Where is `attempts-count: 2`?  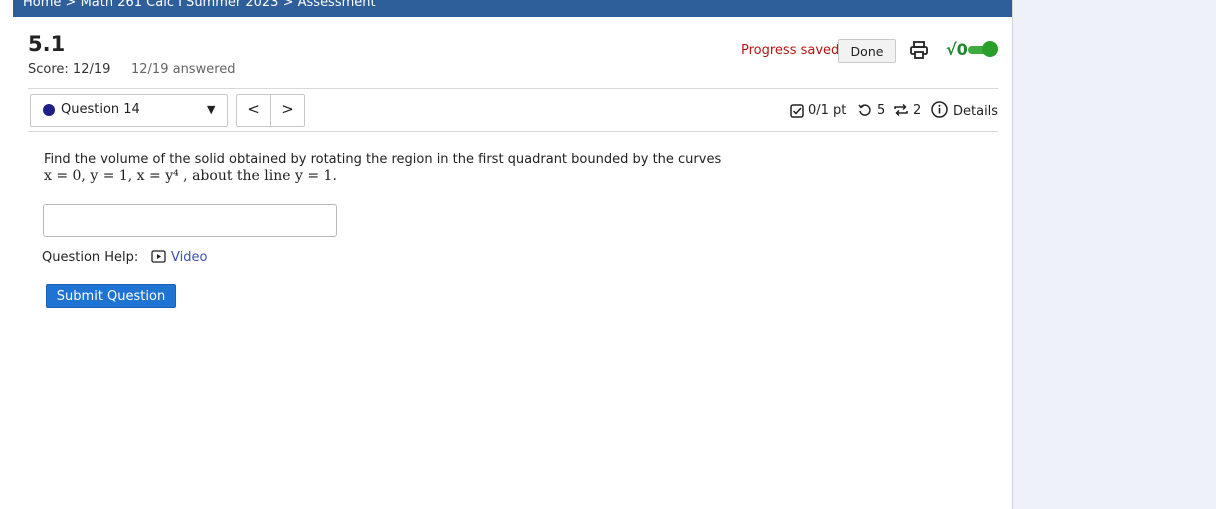 attempts-count: 2 is located at coordinates (917, 110).